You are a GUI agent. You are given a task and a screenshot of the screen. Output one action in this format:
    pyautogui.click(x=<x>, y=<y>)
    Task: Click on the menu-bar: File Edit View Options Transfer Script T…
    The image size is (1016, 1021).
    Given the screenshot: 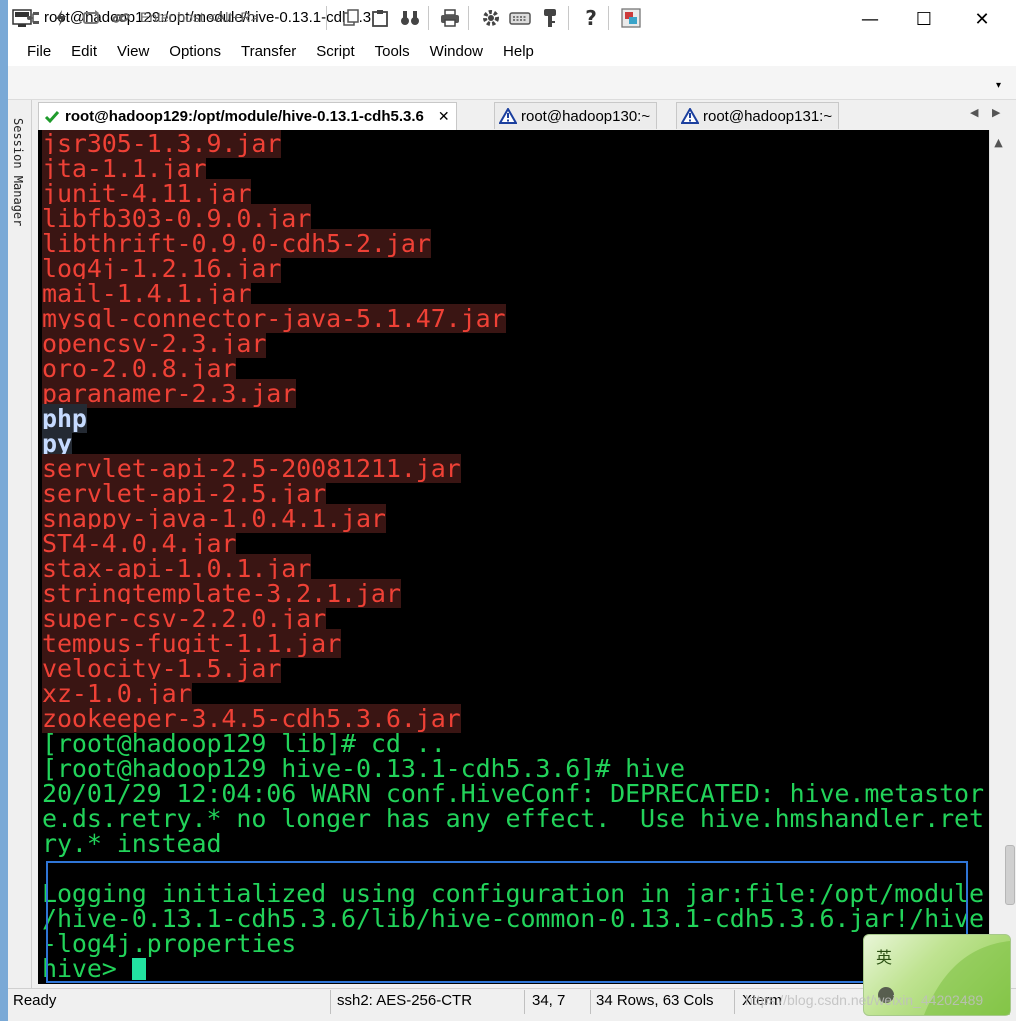 What is the action you would take?
    pyautogui.click(x=512, y=52)
    